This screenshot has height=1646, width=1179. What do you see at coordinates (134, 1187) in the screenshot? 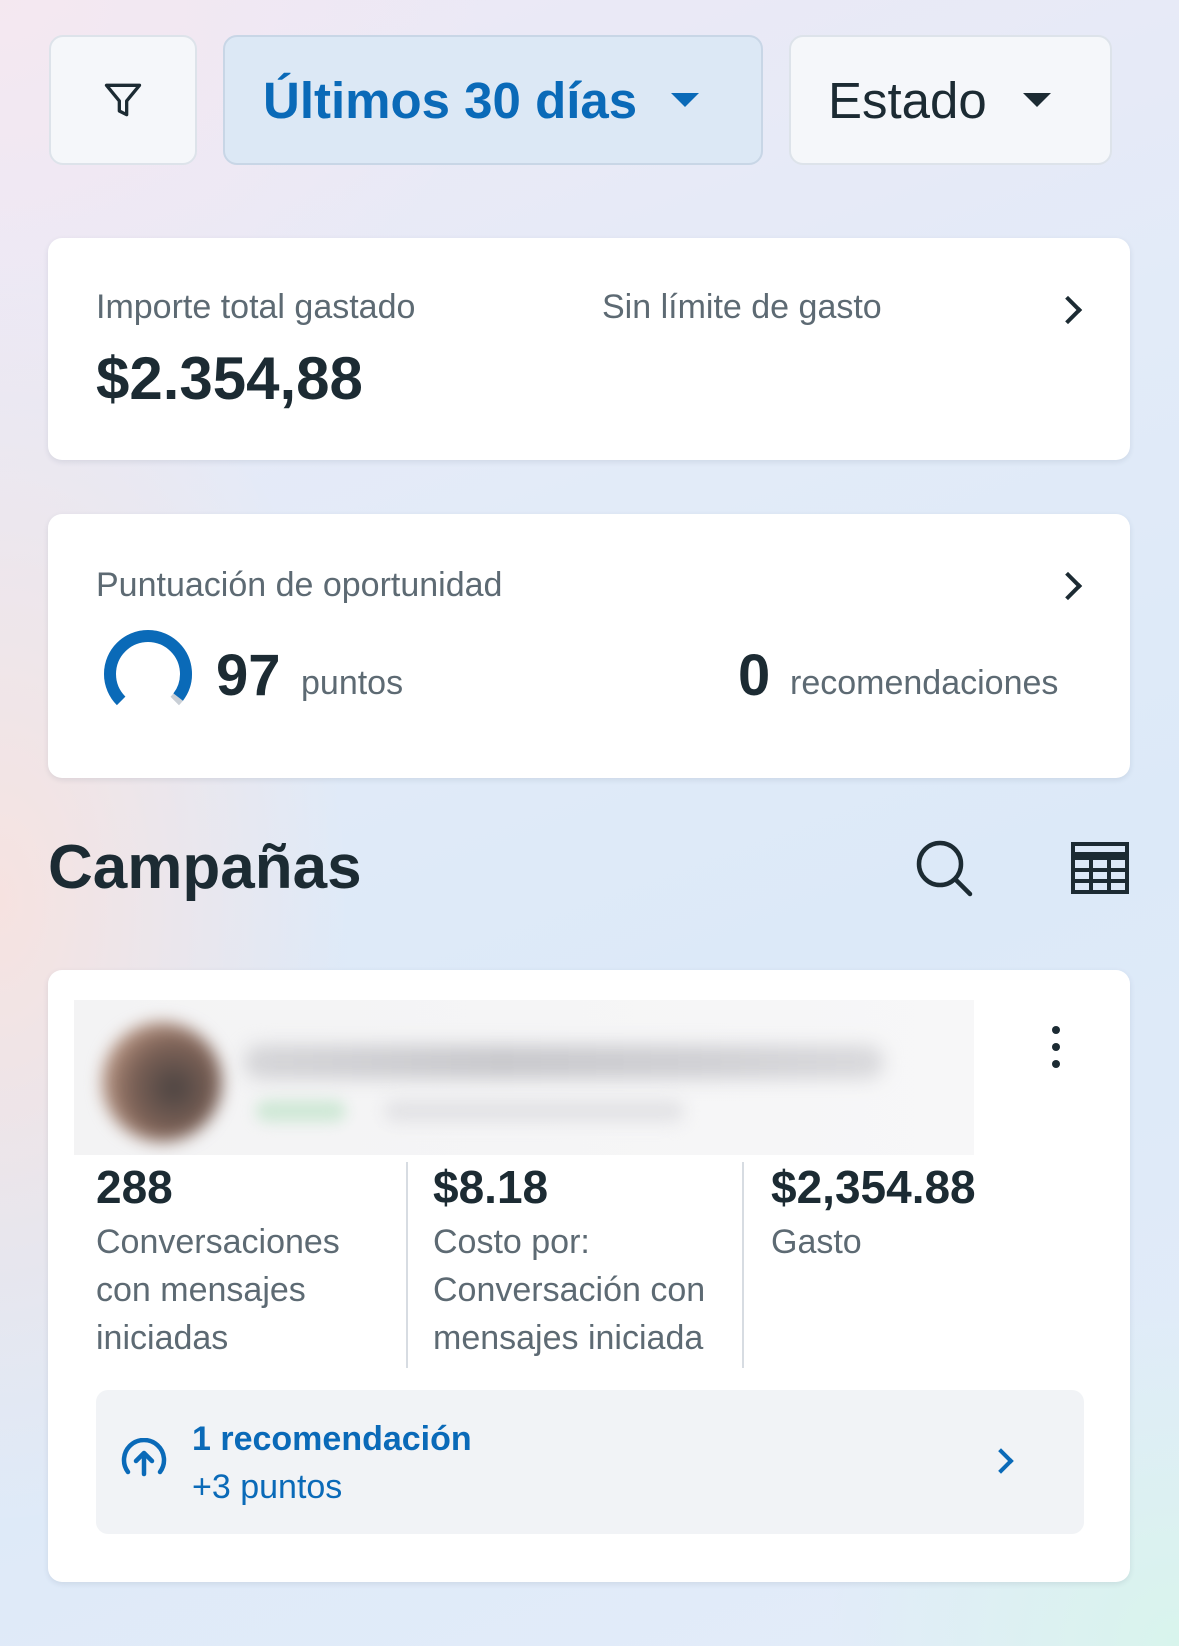
I see `metric-value: 288` at bounding box center [134, 1187].